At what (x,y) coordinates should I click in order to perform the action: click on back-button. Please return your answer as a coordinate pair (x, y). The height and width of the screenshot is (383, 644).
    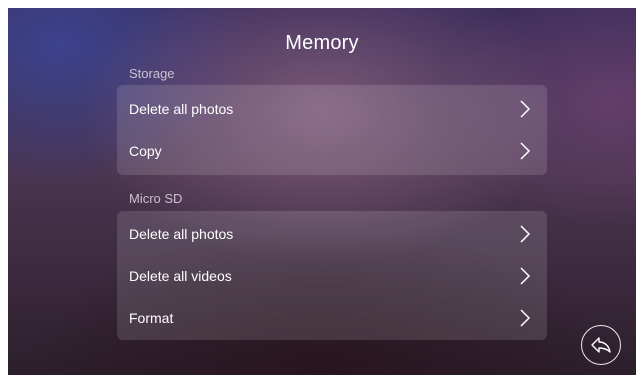
    Looking at the image, I should click on (601, 345).